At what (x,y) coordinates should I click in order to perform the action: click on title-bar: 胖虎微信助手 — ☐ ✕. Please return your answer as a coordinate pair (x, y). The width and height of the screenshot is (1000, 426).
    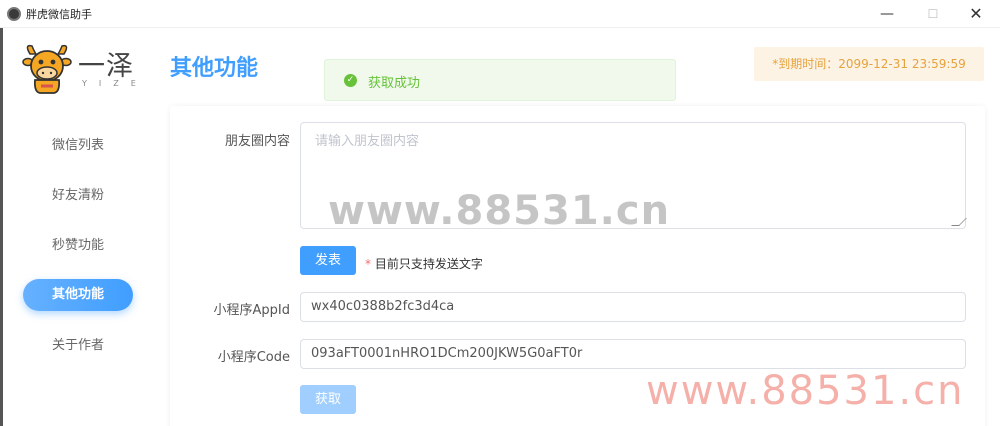
    Looking at the image, I should click on (500, 14).